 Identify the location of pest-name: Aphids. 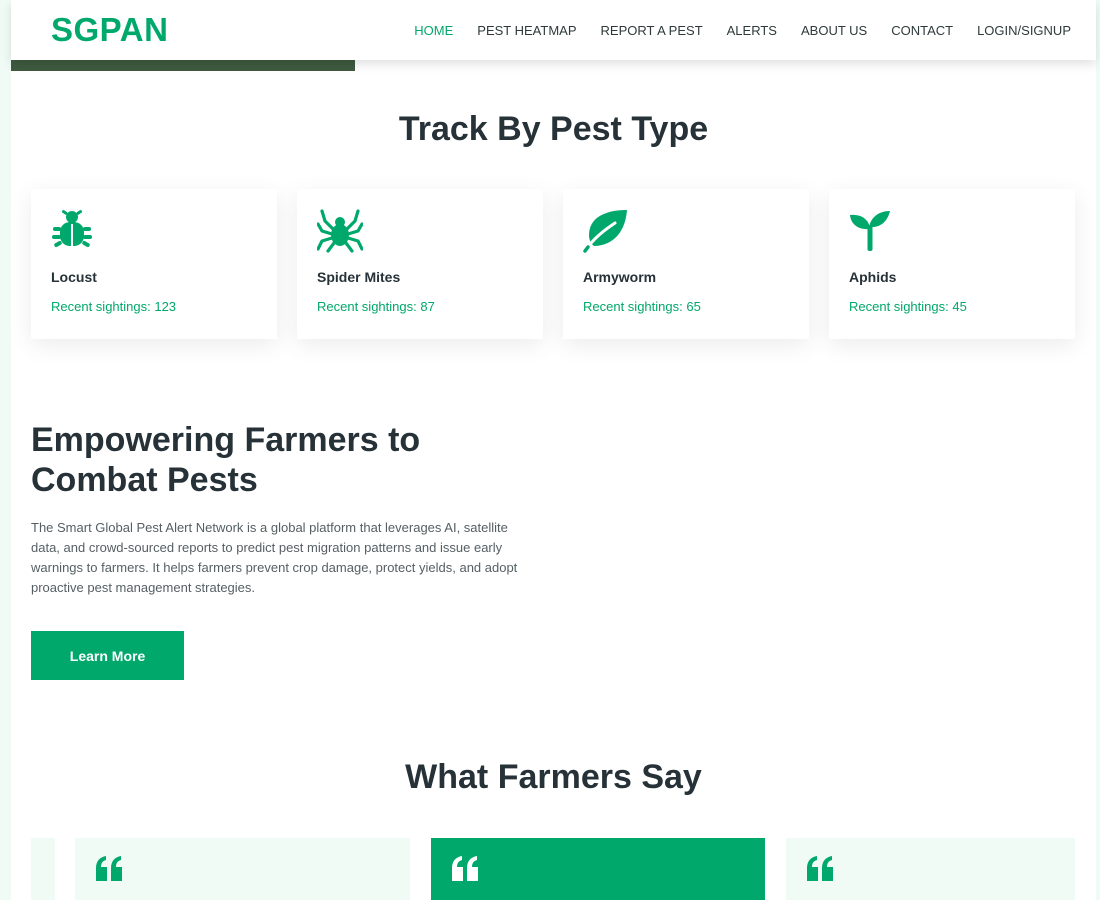
(873, 277).